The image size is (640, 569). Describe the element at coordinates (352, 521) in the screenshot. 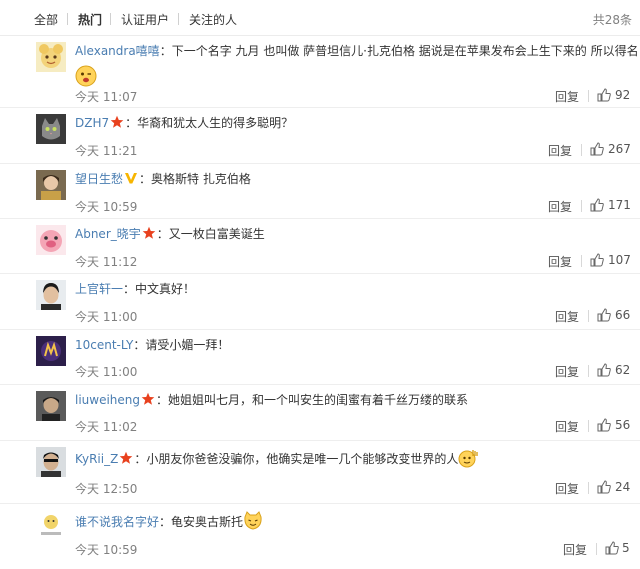

I see `comment-line: 谁不说我名字好：龟安奥古斯托` at that location.